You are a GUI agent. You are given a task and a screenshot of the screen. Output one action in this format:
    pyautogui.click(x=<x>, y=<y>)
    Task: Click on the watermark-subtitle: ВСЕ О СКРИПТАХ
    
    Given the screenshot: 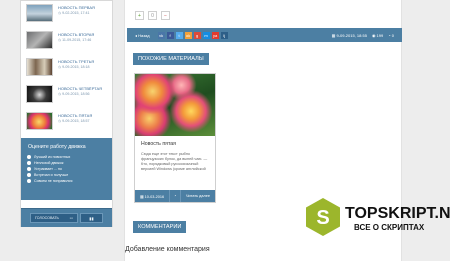 What is the action you would take?
    pyautogui.click(x=389, y=227)
    